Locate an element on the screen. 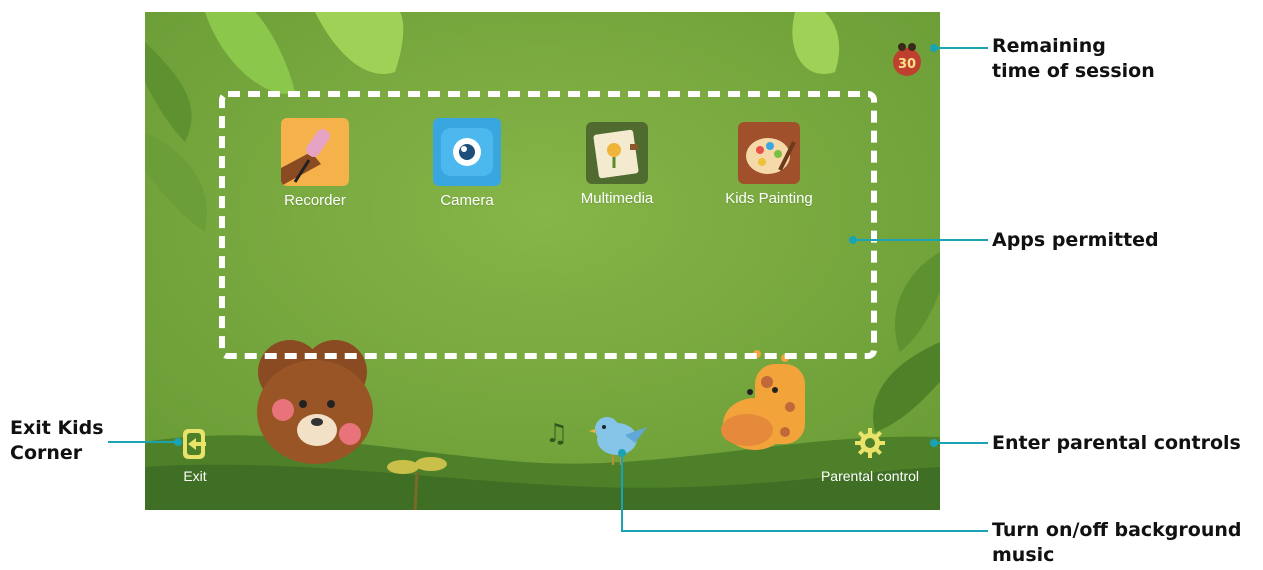 The width and height of the screenshot is (1263, 570). callout-exit-kids-corner: Exit Kids Corner is located at coordinates (57, 441).